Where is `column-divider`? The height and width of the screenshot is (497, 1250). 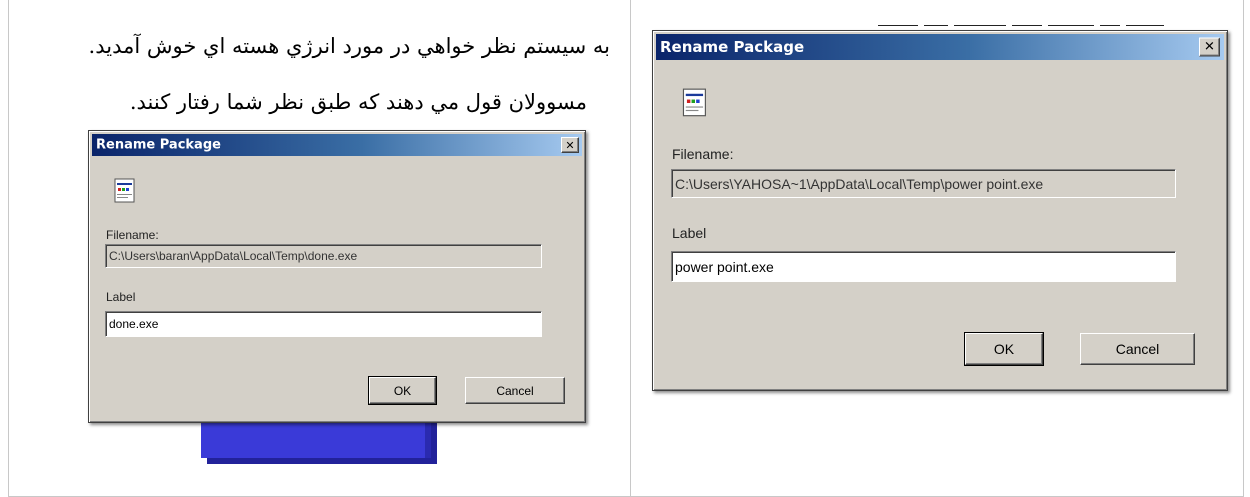 column-divider is located at coordinates (630, 248).